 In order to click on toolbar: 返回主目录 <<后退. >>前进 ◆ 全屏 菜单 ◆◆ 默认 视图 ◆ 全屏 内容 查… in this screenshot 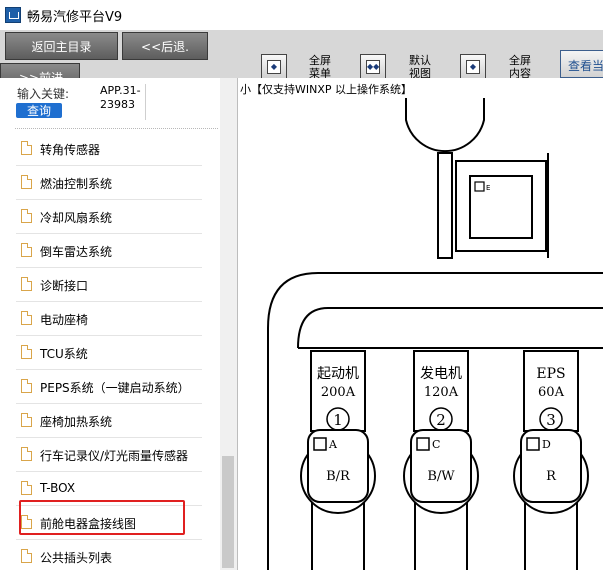, I will do `click(301, 54)`.